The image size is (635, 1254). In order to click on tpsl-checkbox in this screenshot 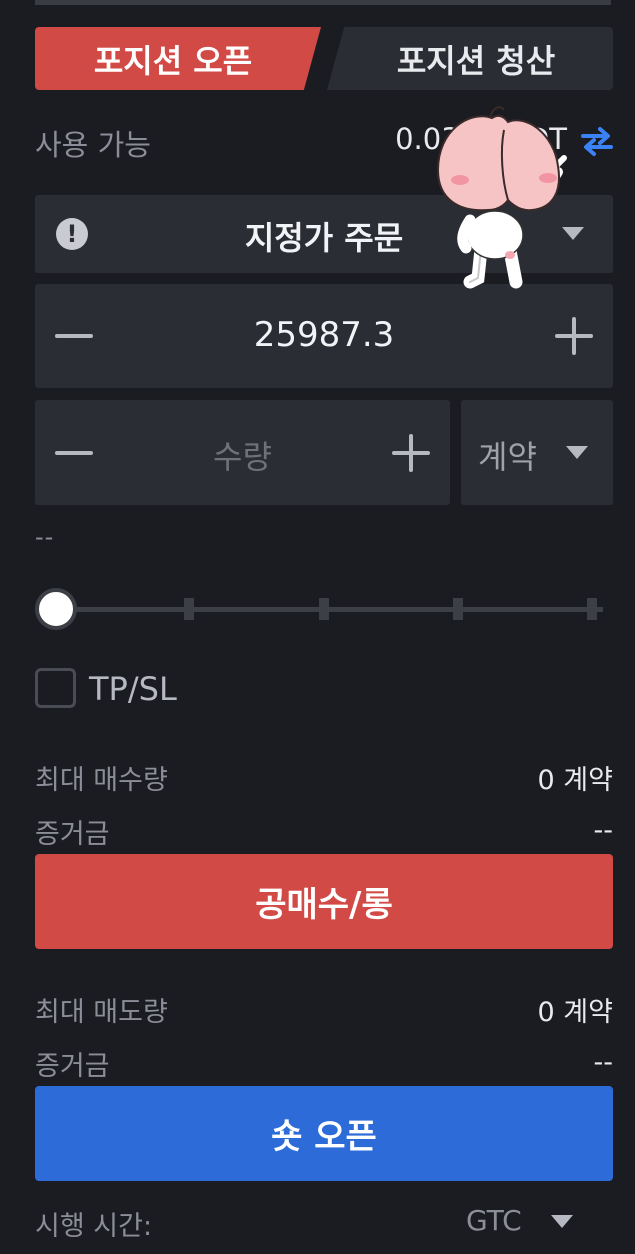, I will do `click(55, 688)`.